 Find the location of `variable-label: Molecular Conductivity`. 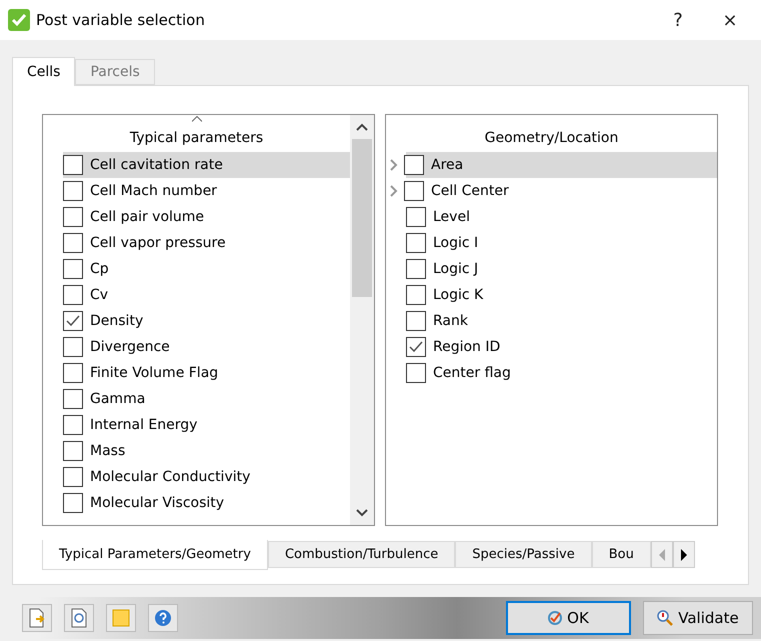

variable-label: Molecular Conductivity is located at coordinates (170, 477).